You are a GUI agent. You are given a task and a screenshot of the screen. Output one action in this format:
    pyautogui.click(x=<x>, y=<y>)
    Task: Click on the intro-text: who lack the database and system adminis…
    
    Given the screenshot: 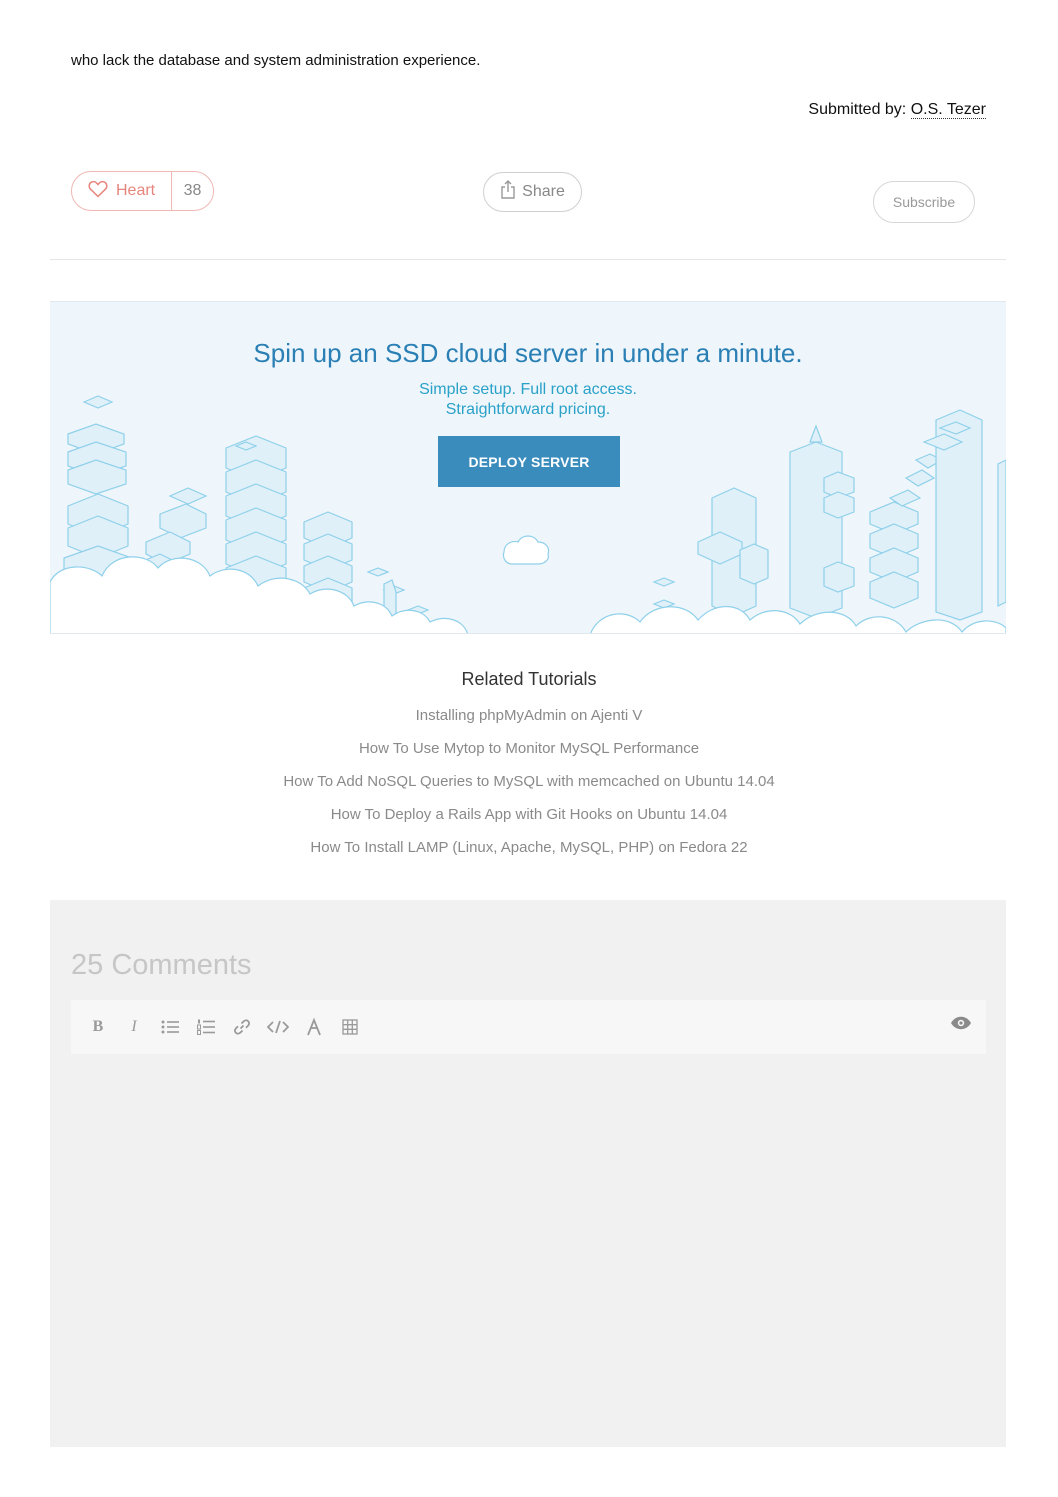 What is the action you would take?
    pyautogui.click(x=276, y=60)
    